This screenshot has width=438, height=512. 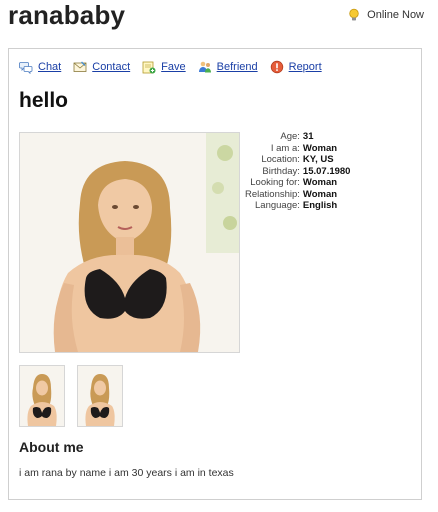 I want to click on report-link: Report, so click(x=296, y=67).